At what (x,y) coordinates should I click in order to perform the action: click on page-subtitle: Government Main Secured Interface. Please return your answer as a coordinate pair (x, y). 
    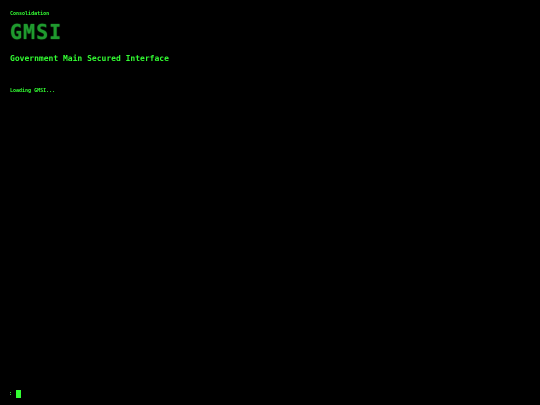
    Looking at the image, I should click on (89, 58).